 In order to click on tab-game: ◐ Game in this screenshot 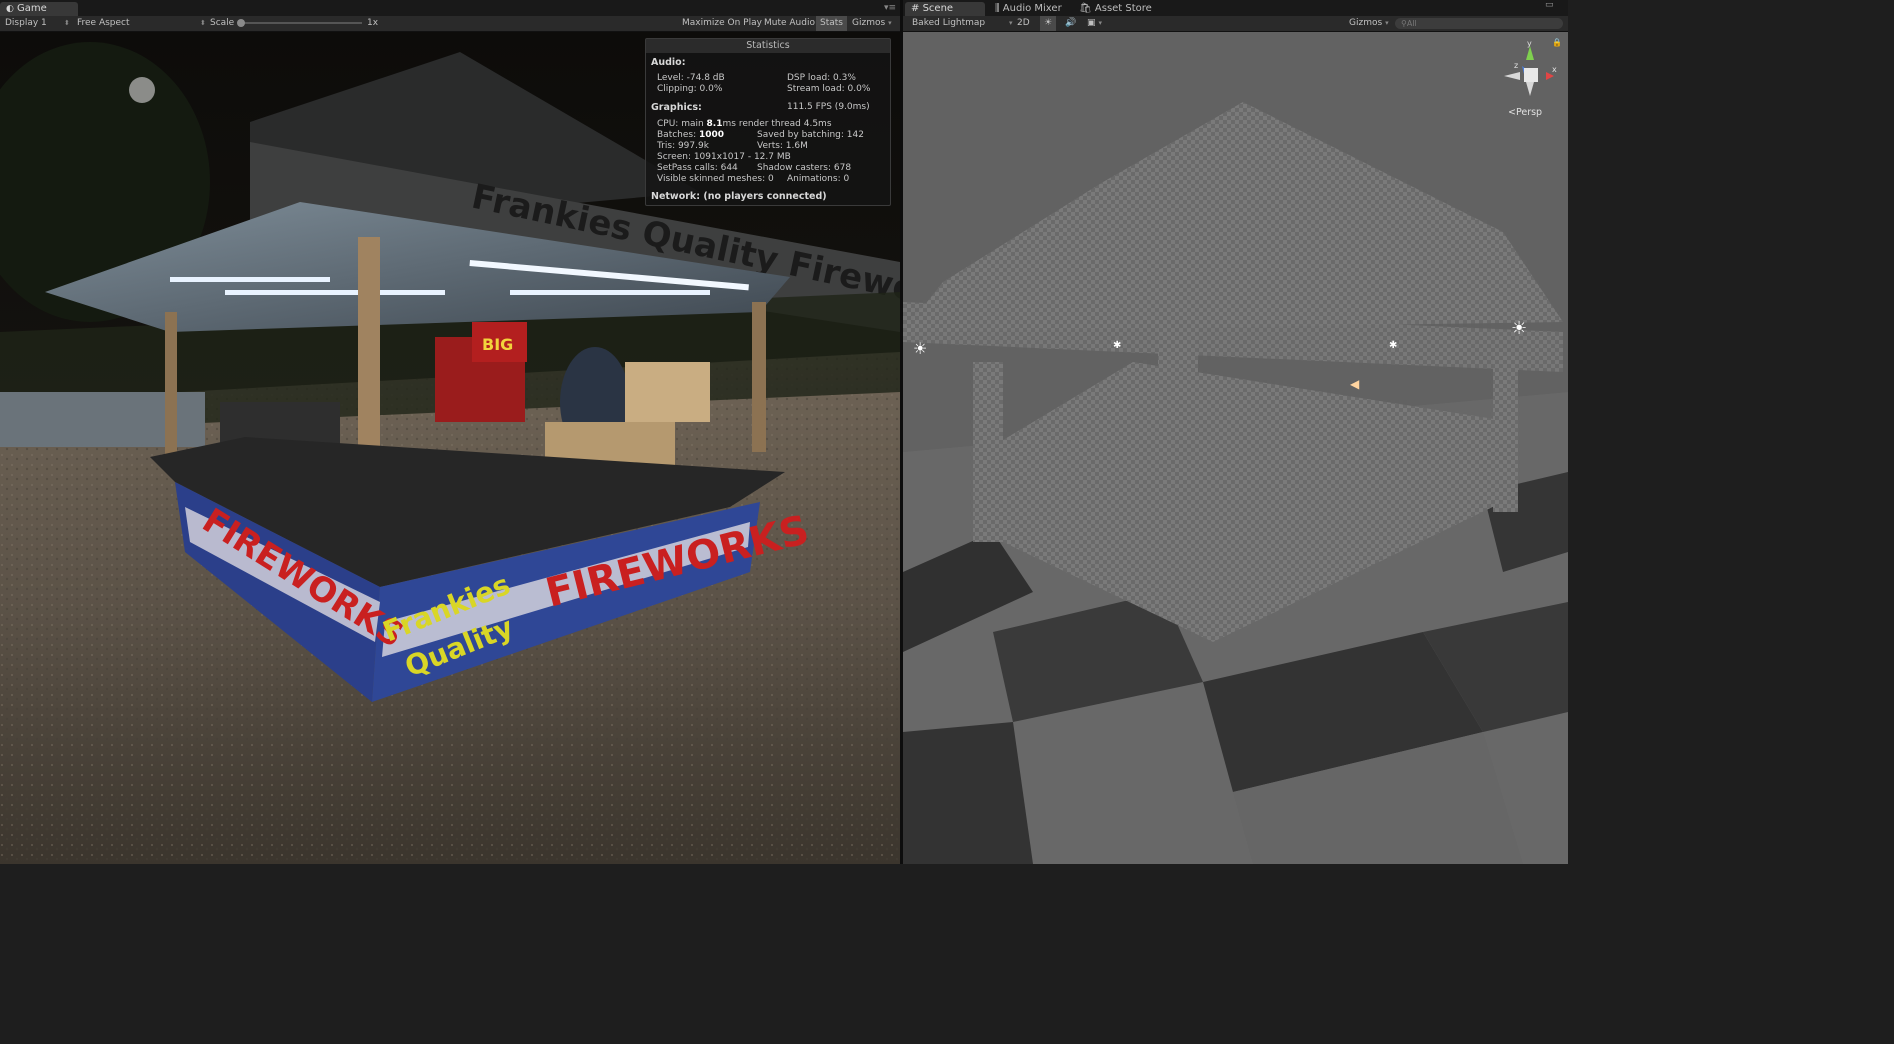, I will do `click(39, 9)`.